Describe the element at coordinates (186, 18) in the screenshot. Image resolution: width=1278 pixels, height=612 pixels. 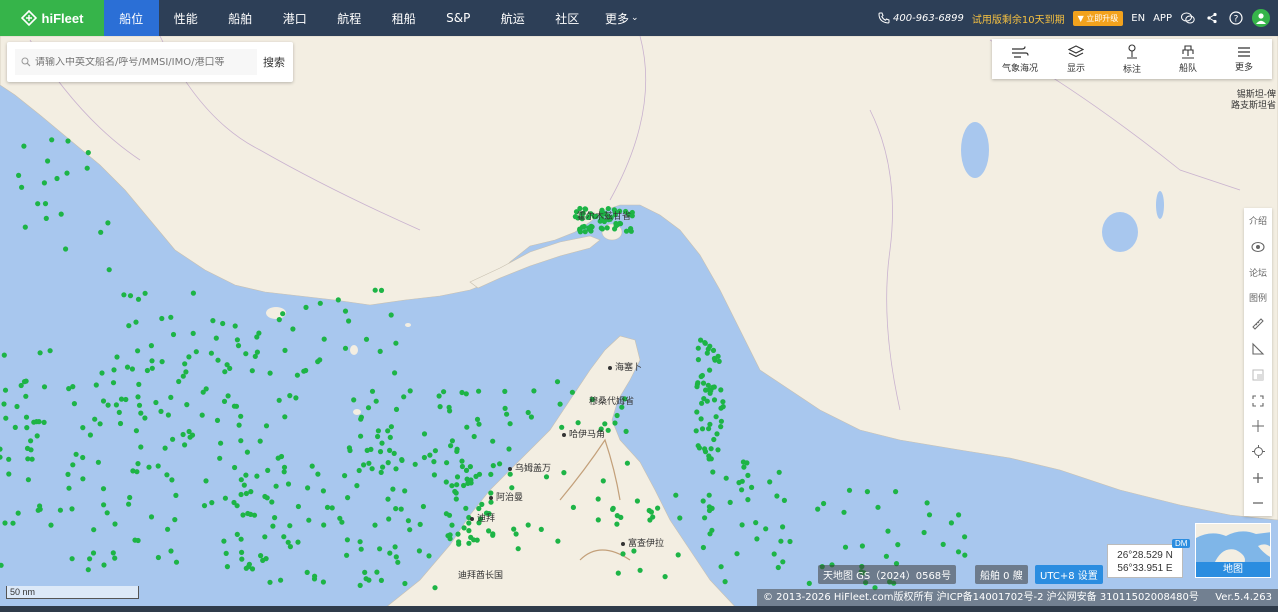
I see `nav-item-performance: 性能` at that location.